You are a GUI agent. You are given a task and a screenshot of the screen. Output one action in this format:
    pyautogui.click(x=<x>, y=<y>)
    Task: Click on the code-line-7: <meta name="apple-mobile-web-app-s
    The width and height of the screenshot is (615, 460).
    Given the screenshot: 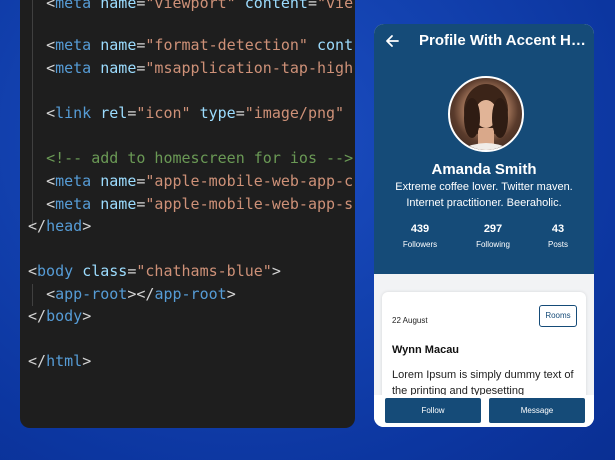 What is the action you would take?
    pyautogui.click(x=200, y=204)
    